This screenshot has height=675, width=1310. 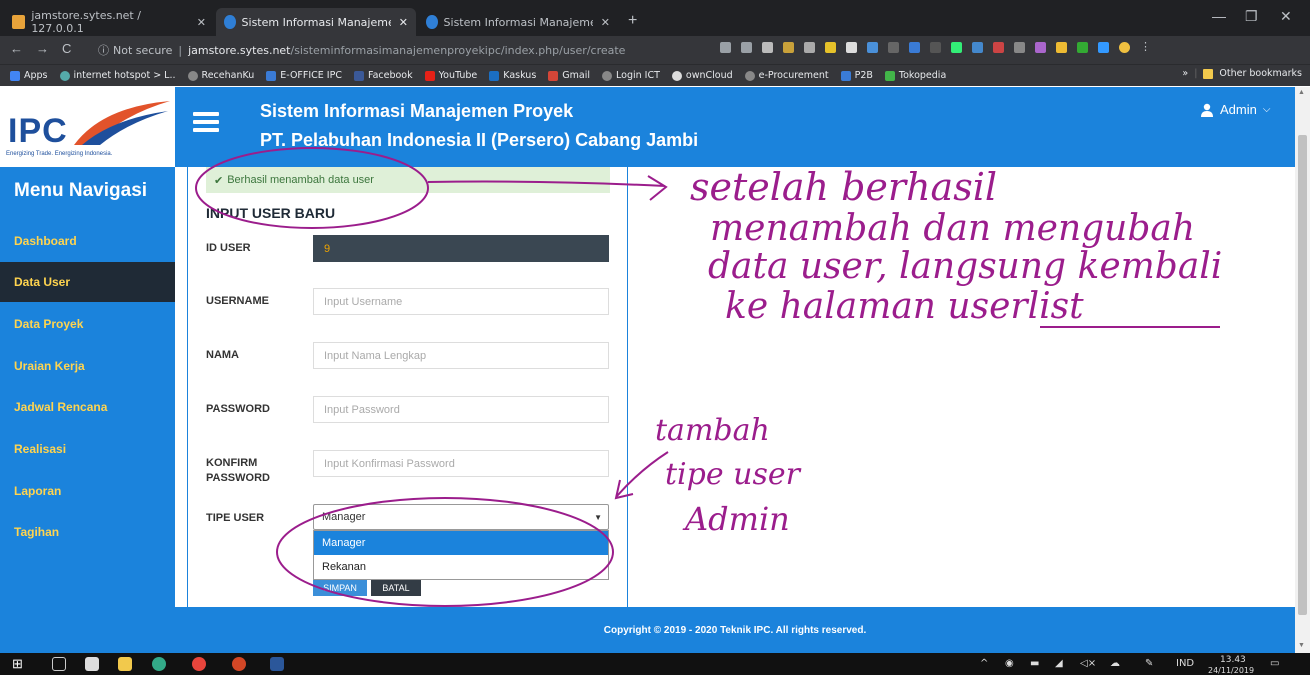 I want to click on password-input: Input Password, so click(x=461, y=409).